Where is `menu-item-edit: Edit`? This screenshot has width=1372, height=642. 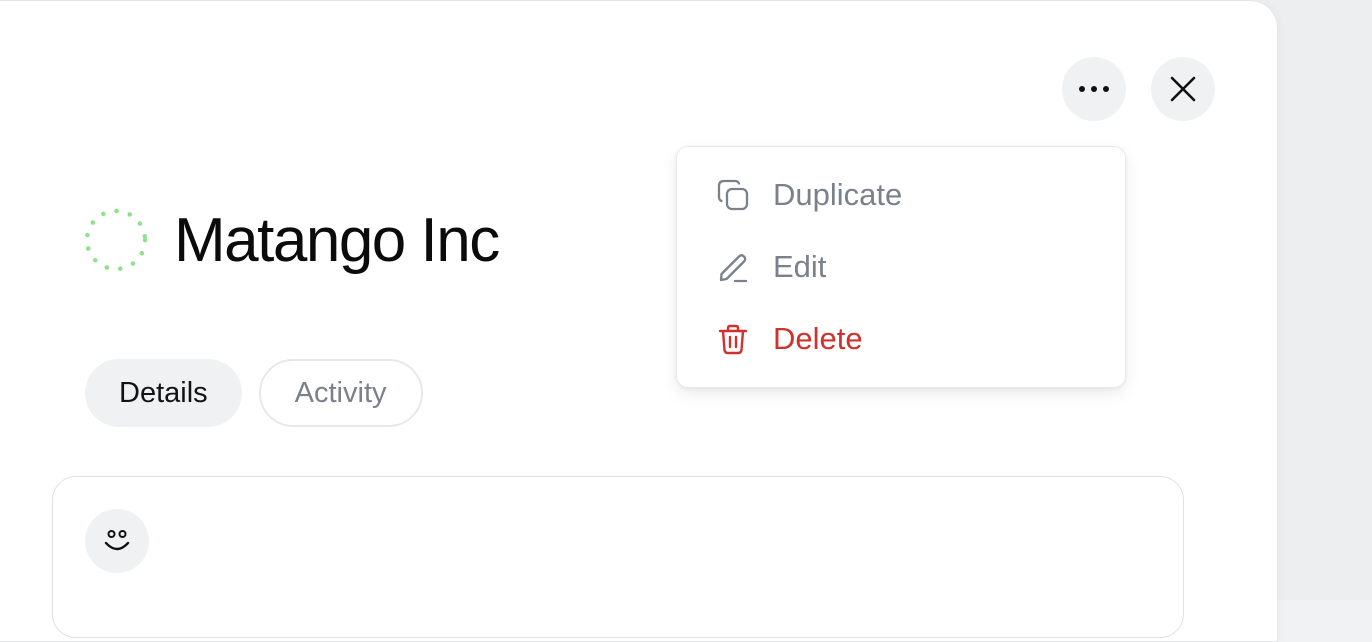
menu-item-edit: Edit is located at coordinates (901, 267).